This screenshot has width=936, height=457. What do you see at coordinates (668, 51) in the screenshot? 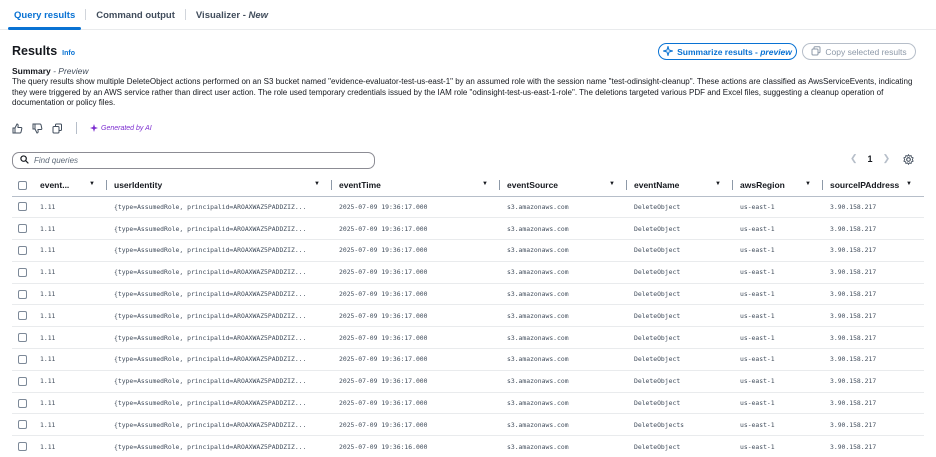
I see `sparkle-icon` at bounding box center [668, 51].